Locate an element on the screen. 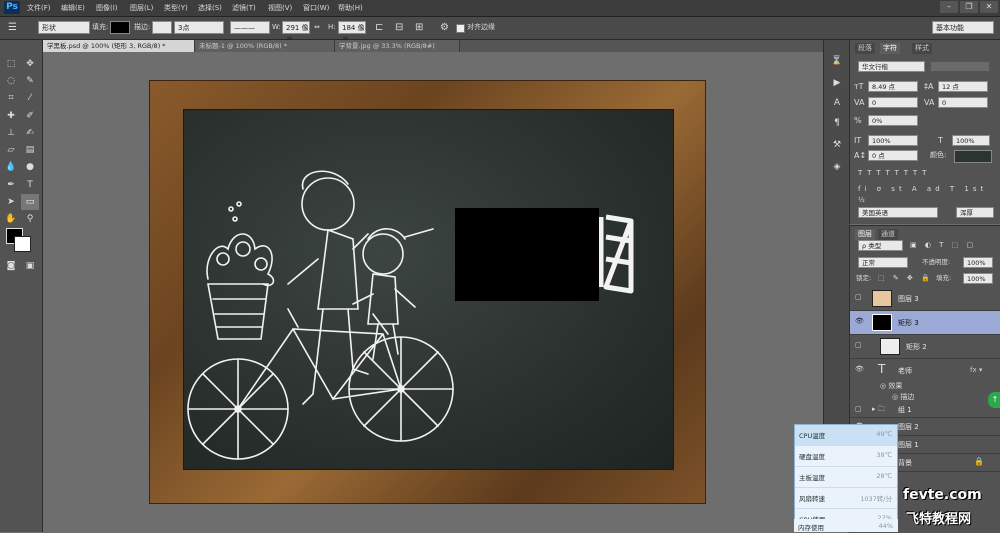 The height and width of the screenshot is (533, 1000). background-color-swatch is located at coordinates (22, 244).